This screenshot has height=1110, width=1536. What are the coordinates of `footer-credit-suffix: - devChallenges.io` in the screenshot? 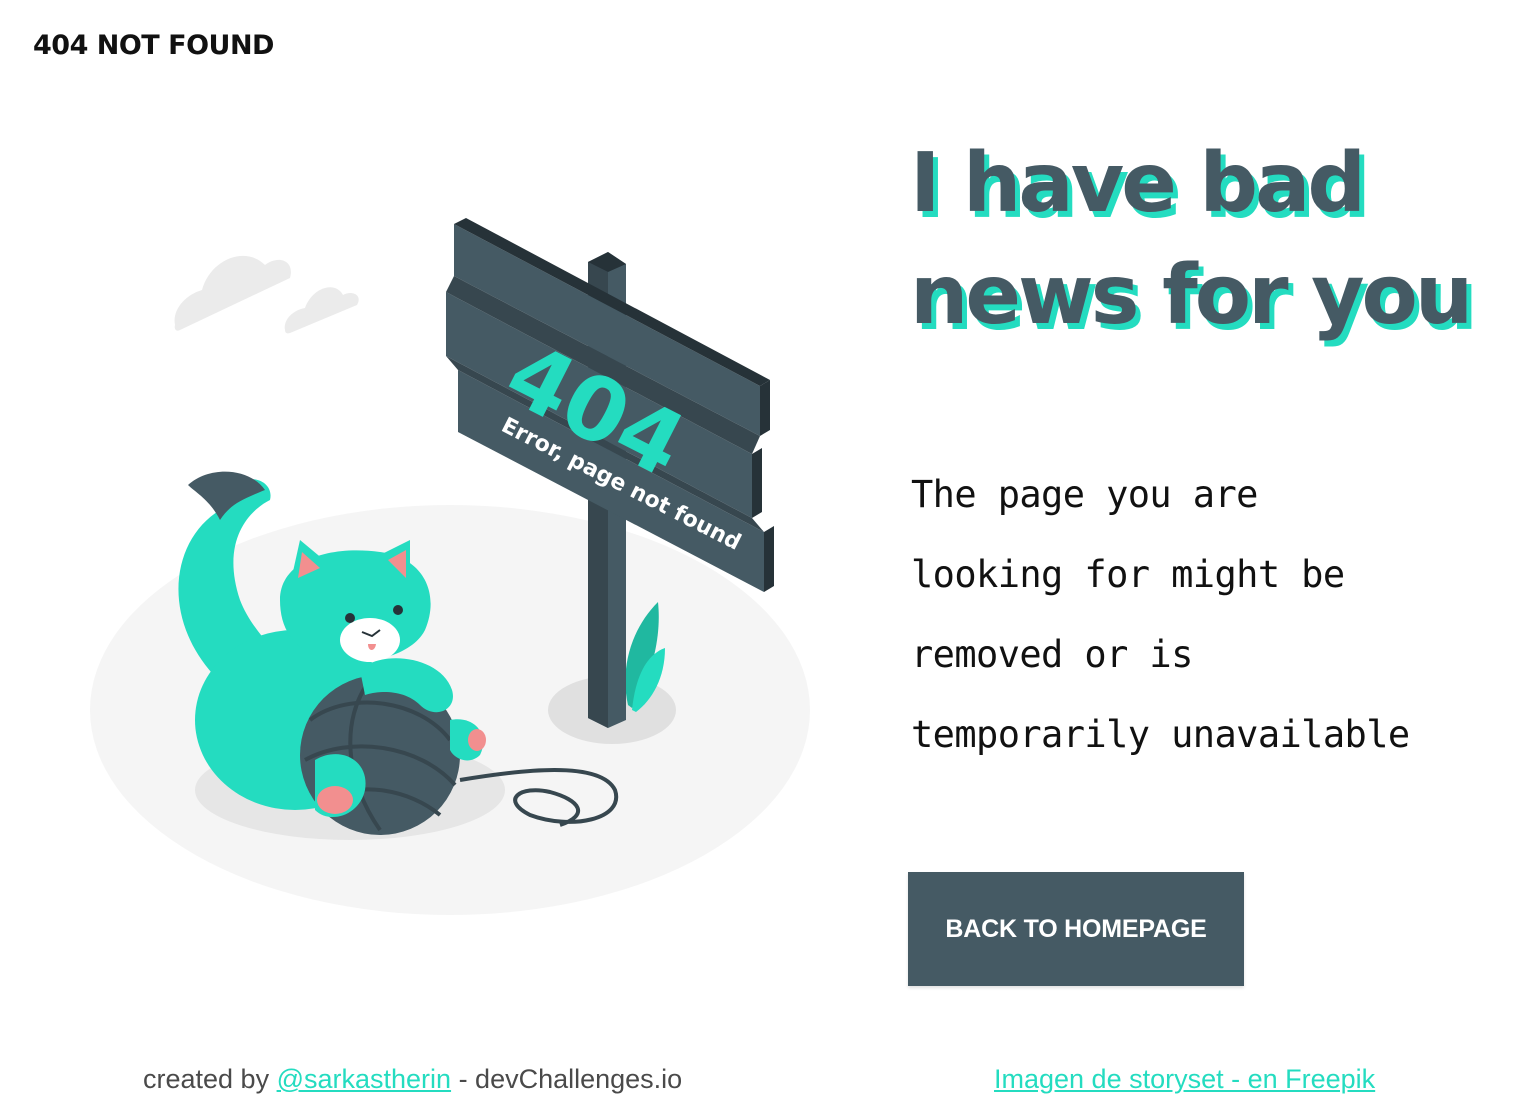 It's located at (567, 1079).